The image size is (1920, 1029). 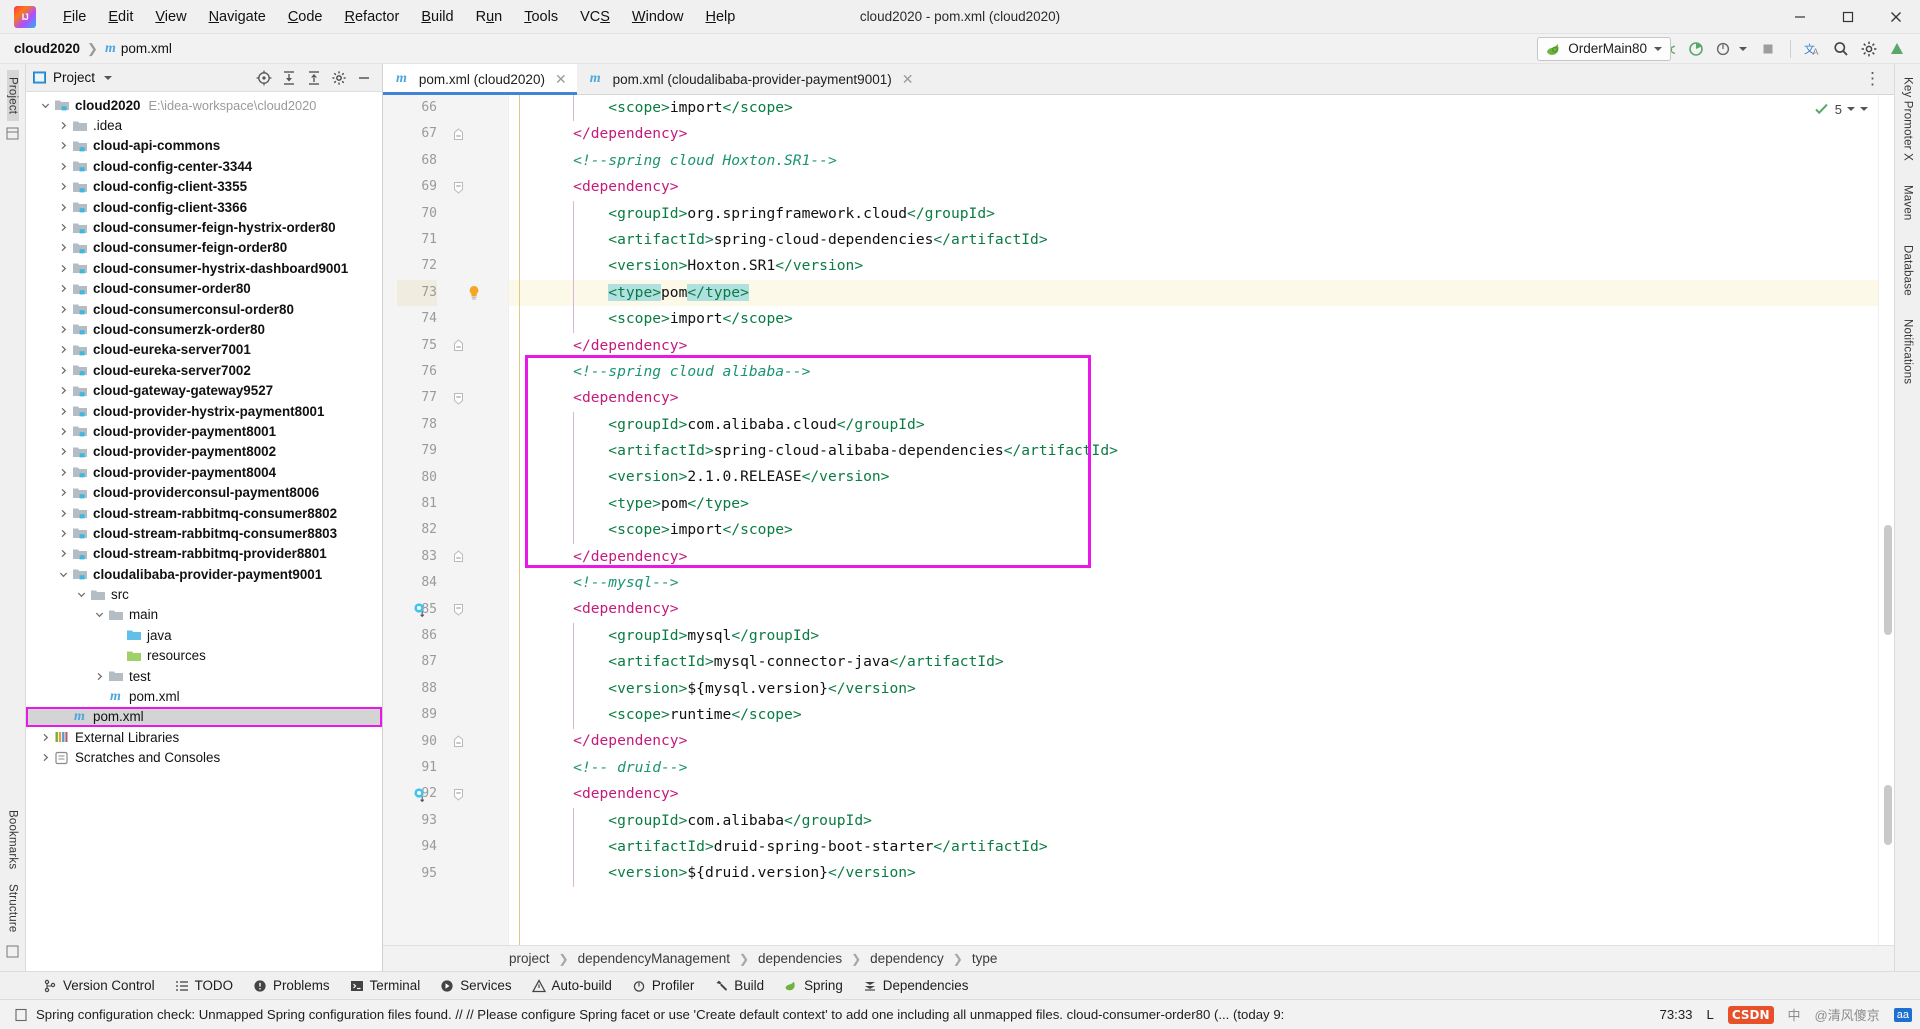 I want to click on code-line-66: <scope>import</scope>, so click(x=1193, y=108).